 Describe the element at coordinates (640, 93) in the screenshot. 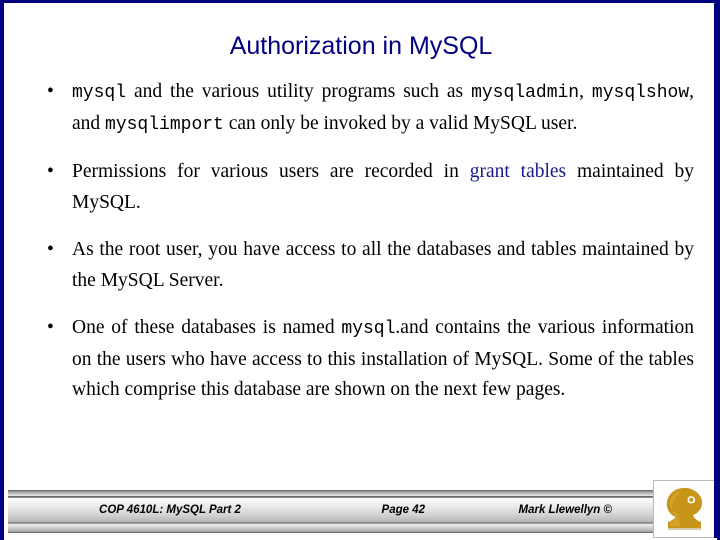

I see `bullet-text-mono: mysqlshow` at that location.